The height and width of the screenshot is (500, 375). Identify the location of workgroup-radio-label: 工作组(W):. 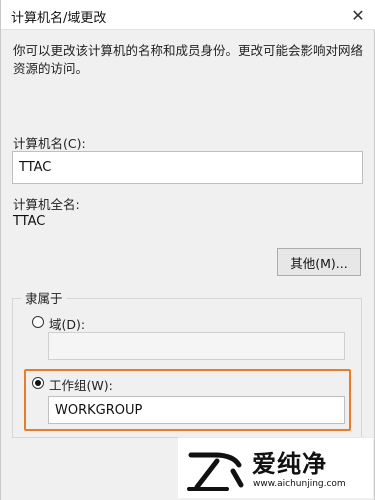
(81, 385).